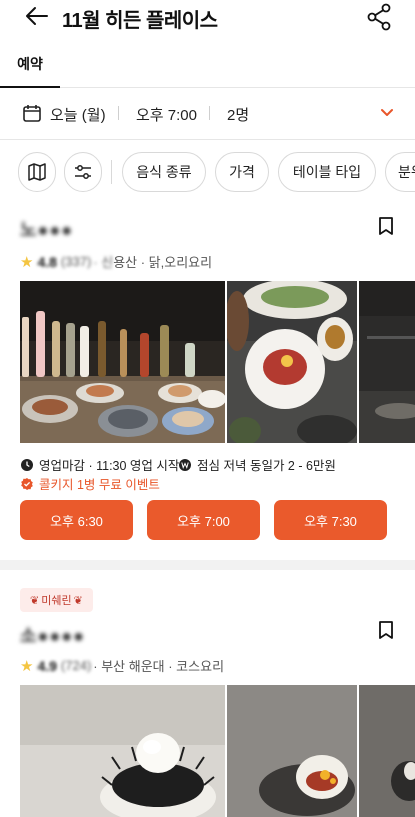  Describe the element at coordinates (207, 565) in the screenshot. I see `section-divider` at that location.